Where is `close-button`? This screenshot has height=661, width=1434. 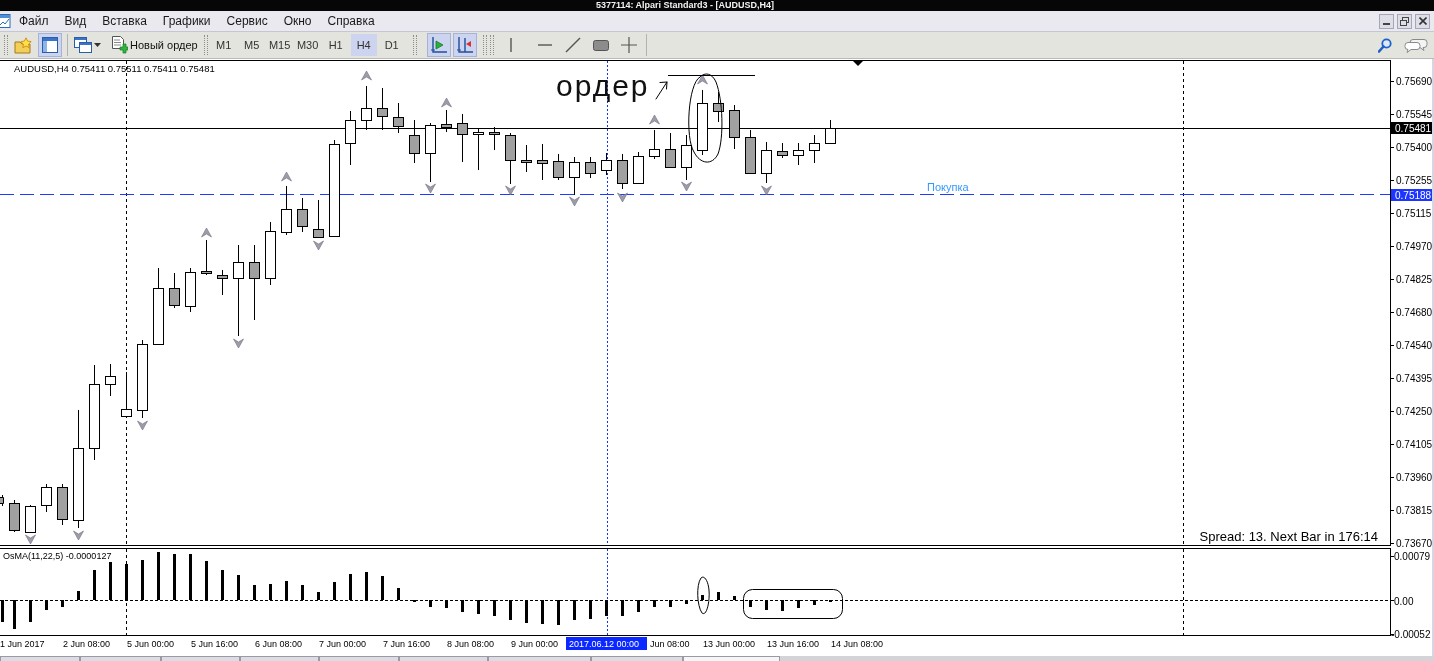 close-button is located at coordinates (1422, 21).